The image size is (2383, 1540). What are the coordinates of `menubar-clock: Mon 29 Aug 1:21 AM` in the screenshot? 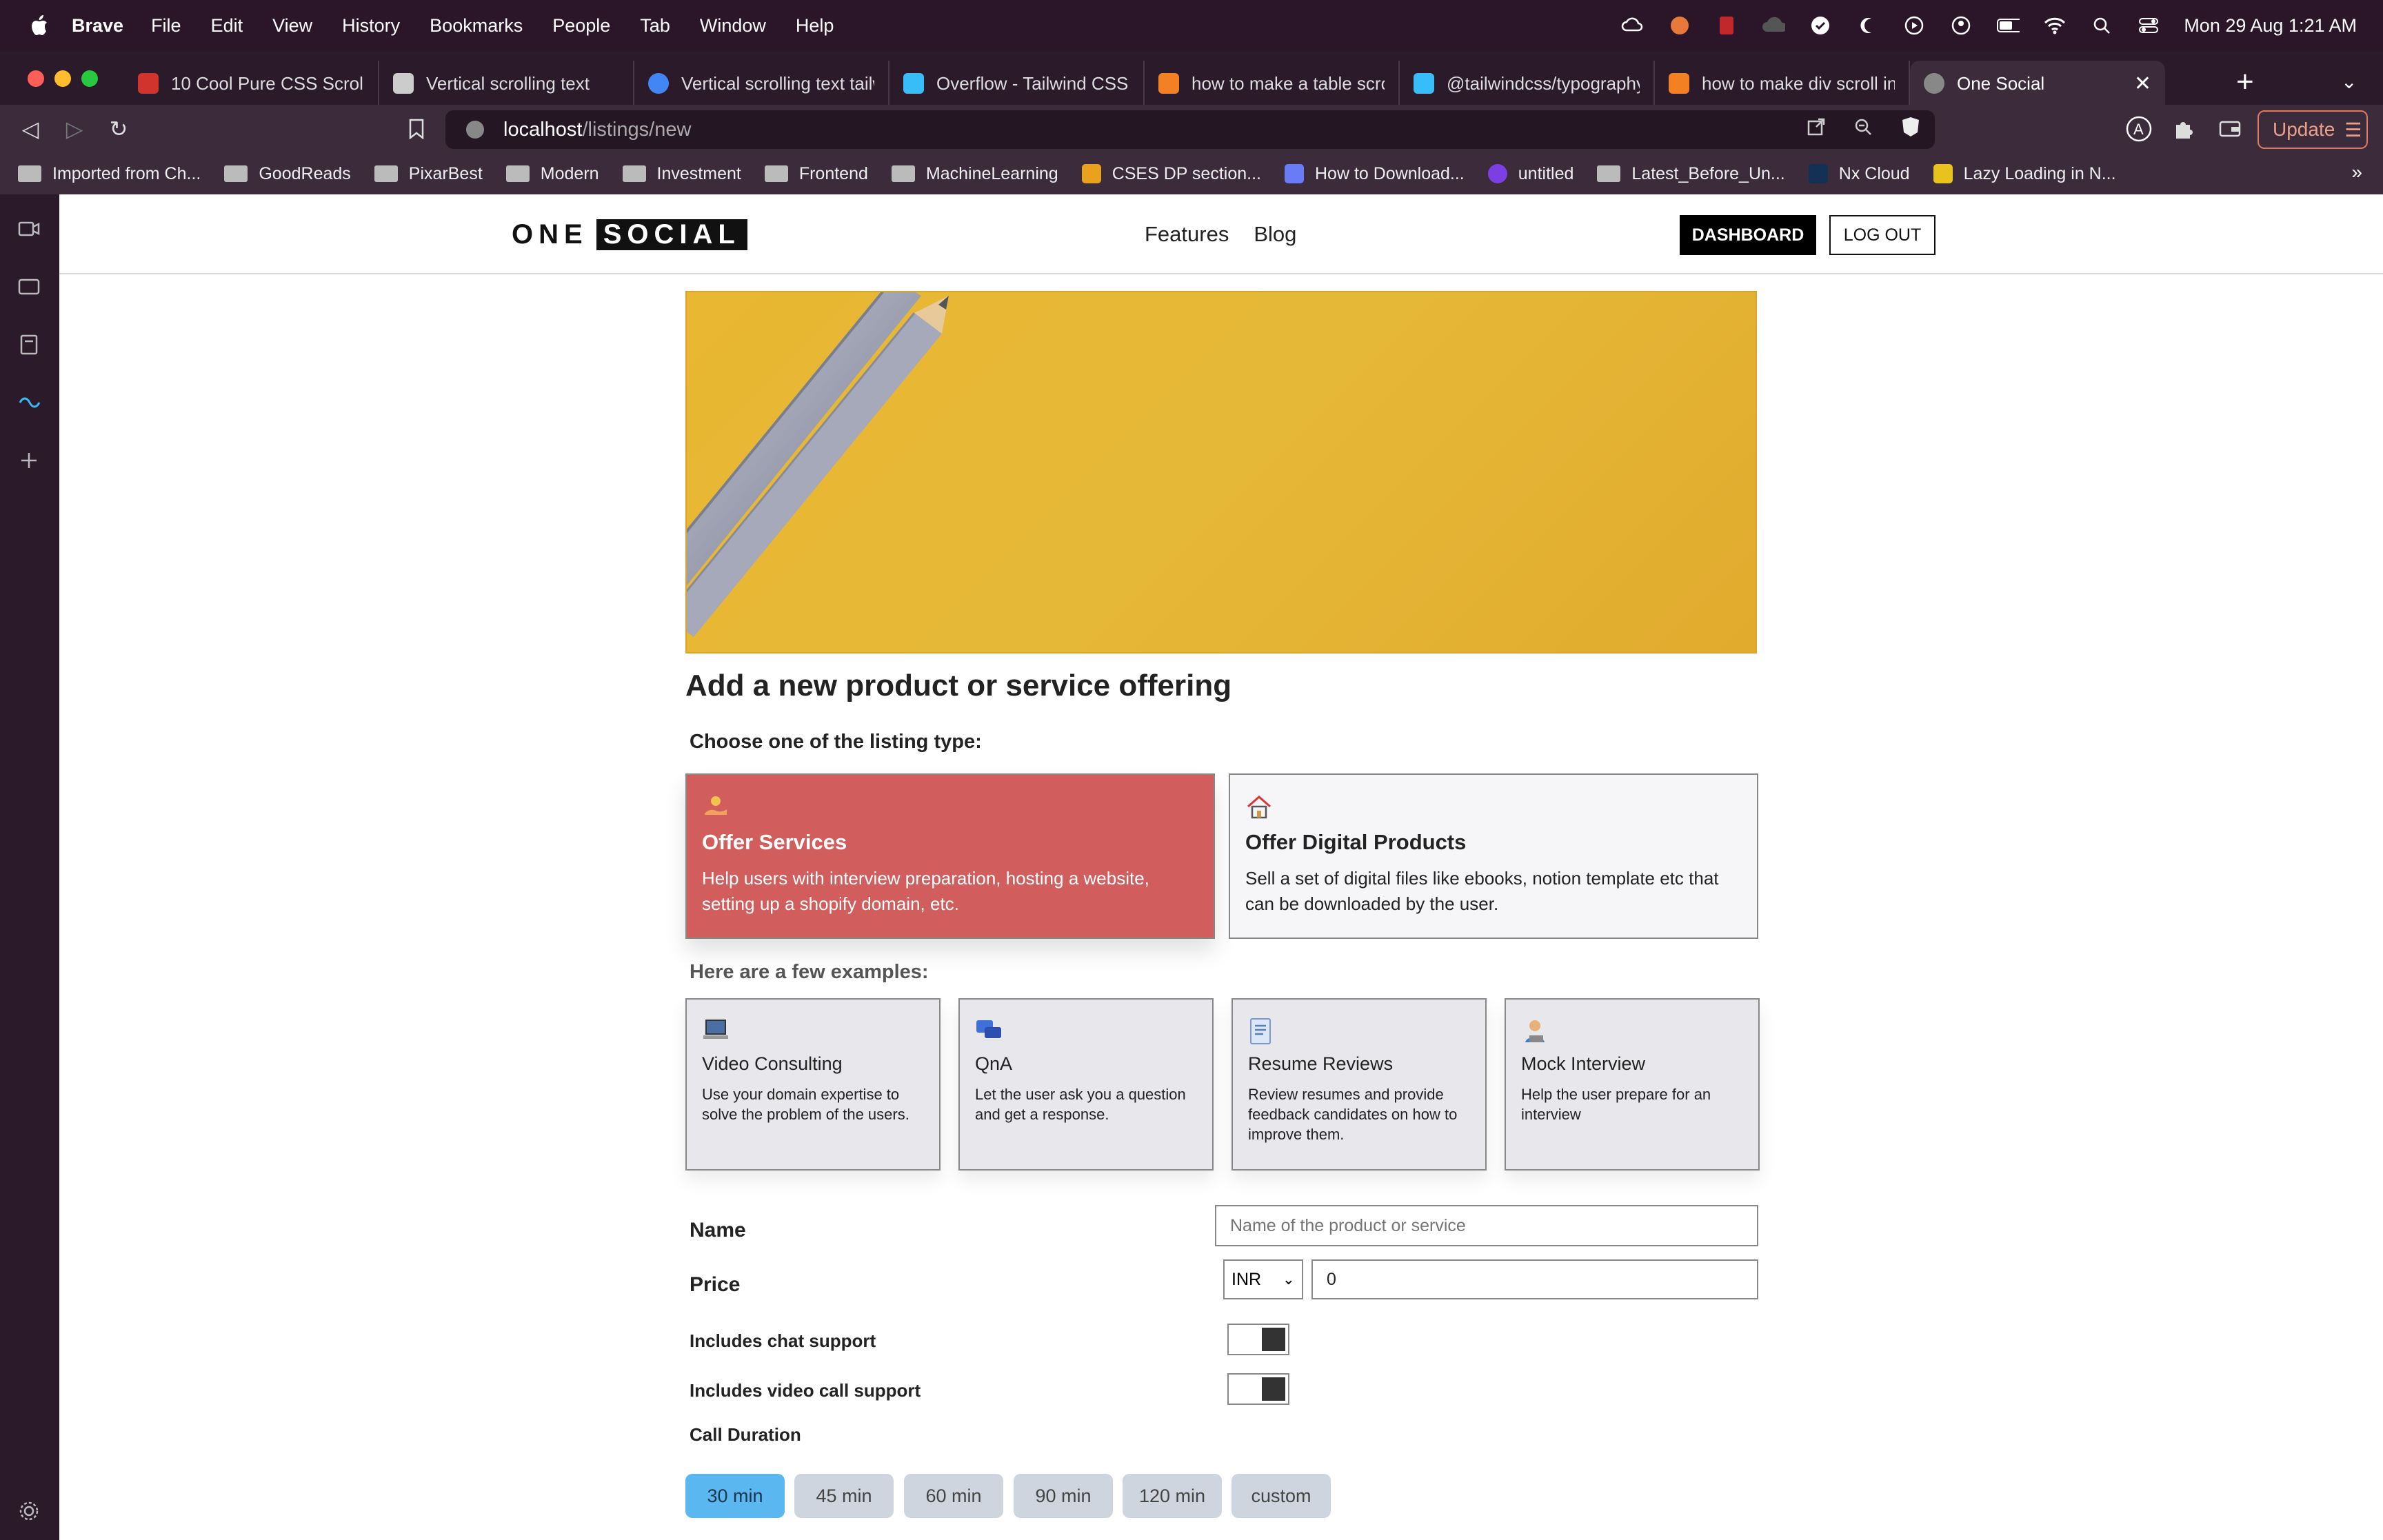 It's located at (2270, 26).